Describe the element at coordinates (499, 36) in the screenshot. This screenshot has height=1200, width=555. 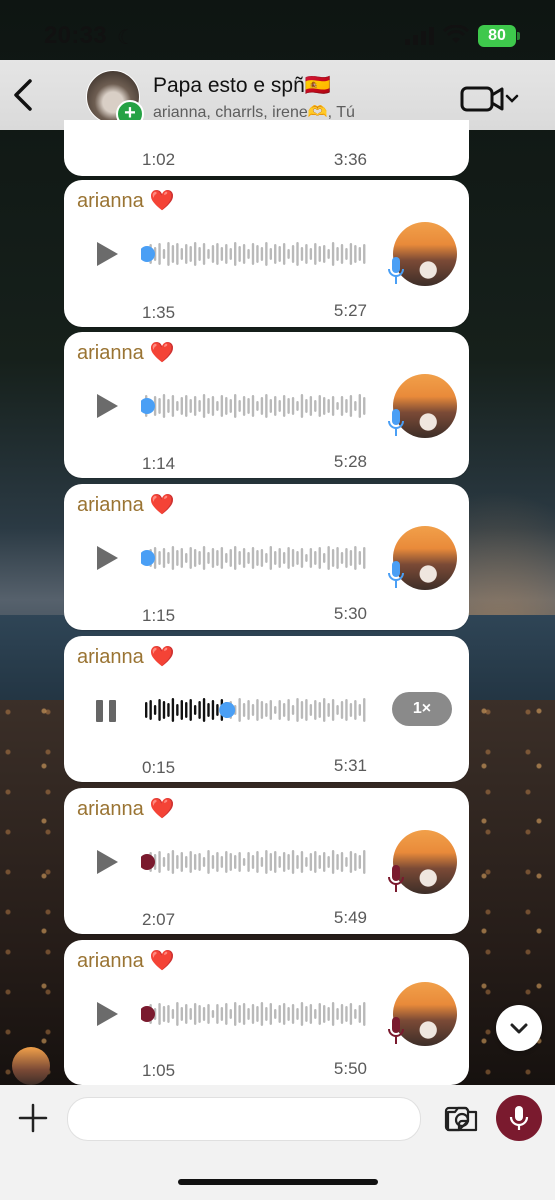
I see `battery-indicator: 80` at that location.